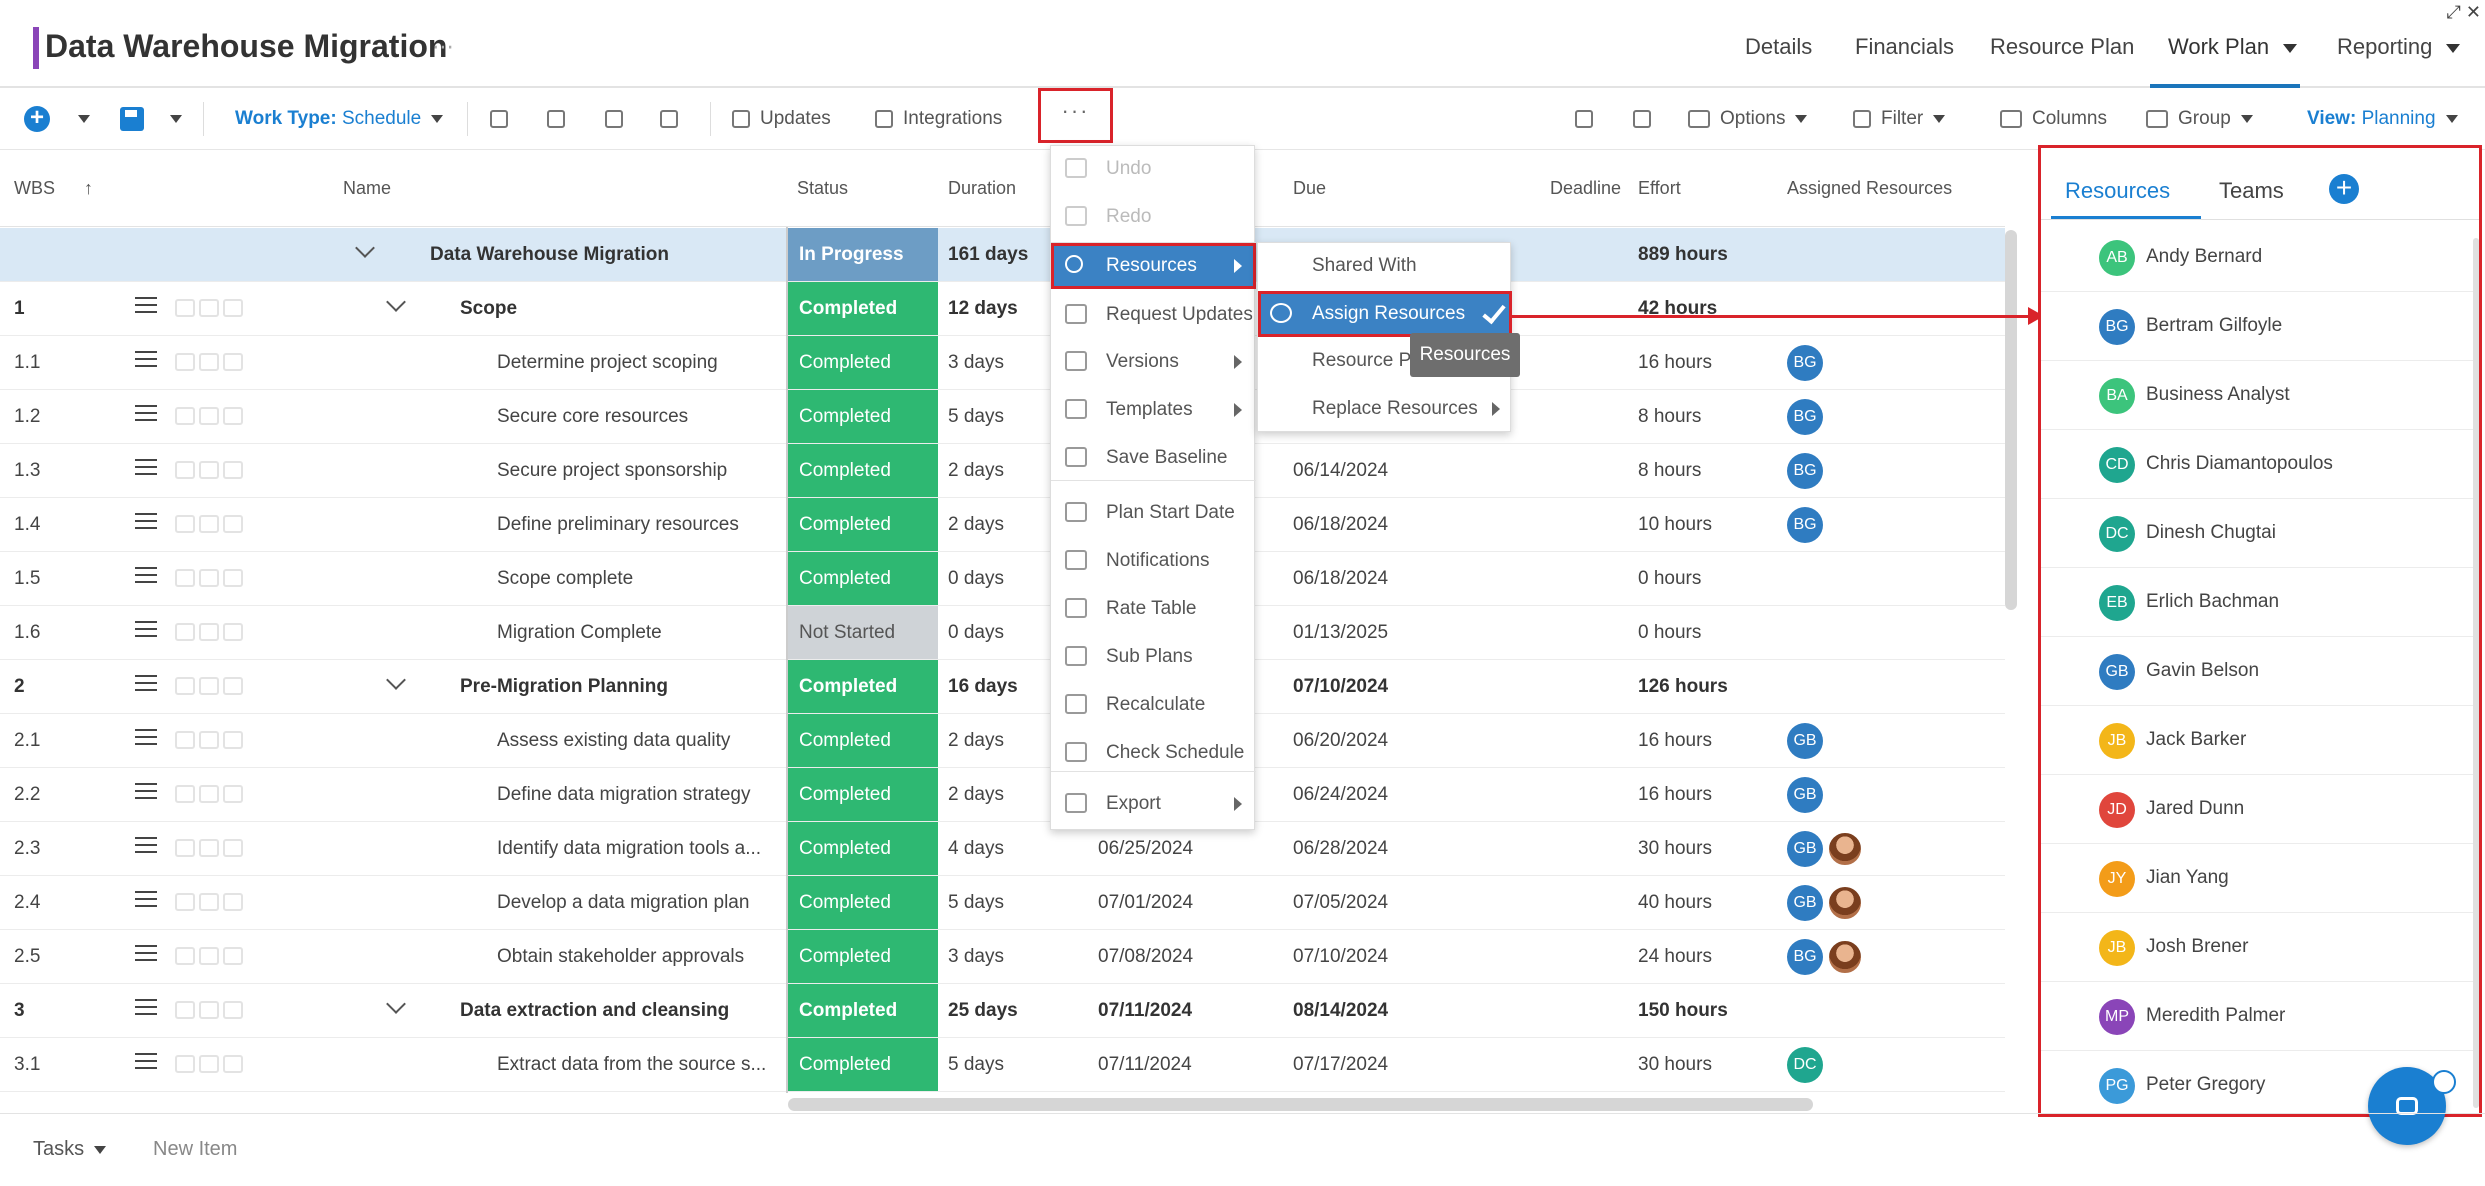 This screenshot has width=2485, height=1186. What do you see at coordinates (1675, 1065) in the screenshot?
I see `cell-effort: 30 hours` at bounding box center [1675, 1065].